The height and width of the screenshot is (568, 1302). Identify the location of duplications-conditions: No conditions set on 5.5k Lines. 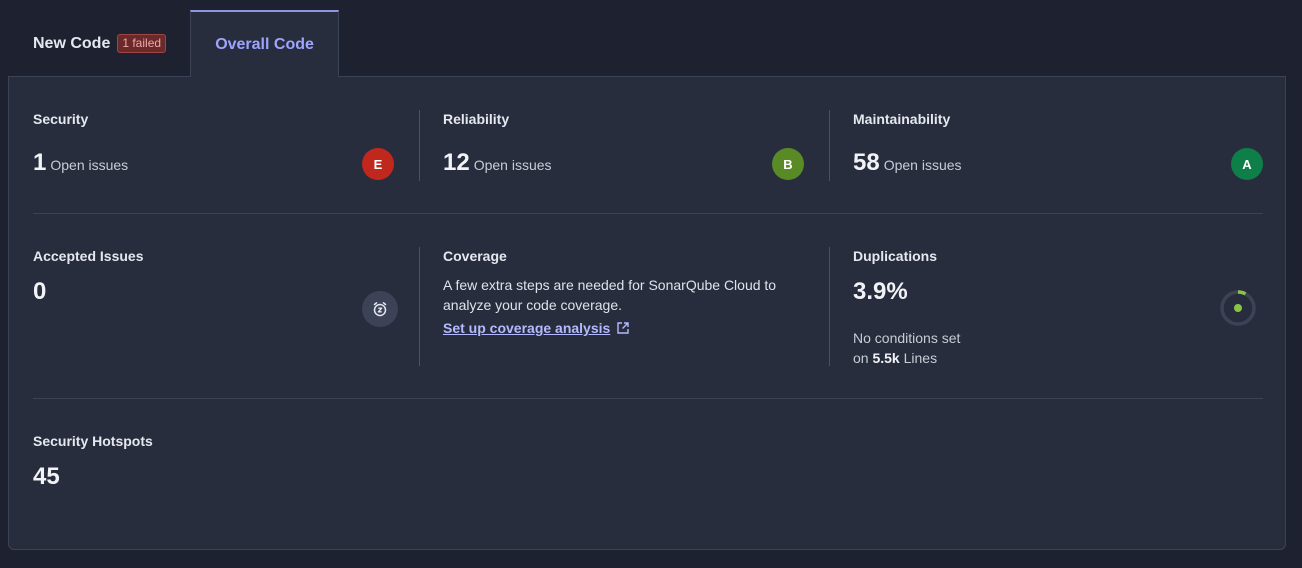
(906, 348).